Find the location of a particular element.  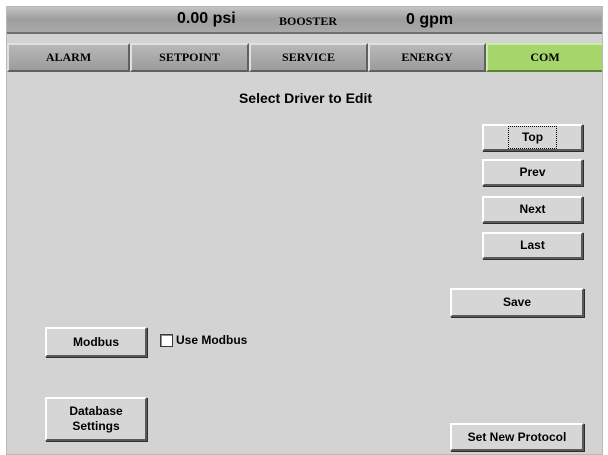

tab-alarm: ALARM is located at coordinates (68, 57).